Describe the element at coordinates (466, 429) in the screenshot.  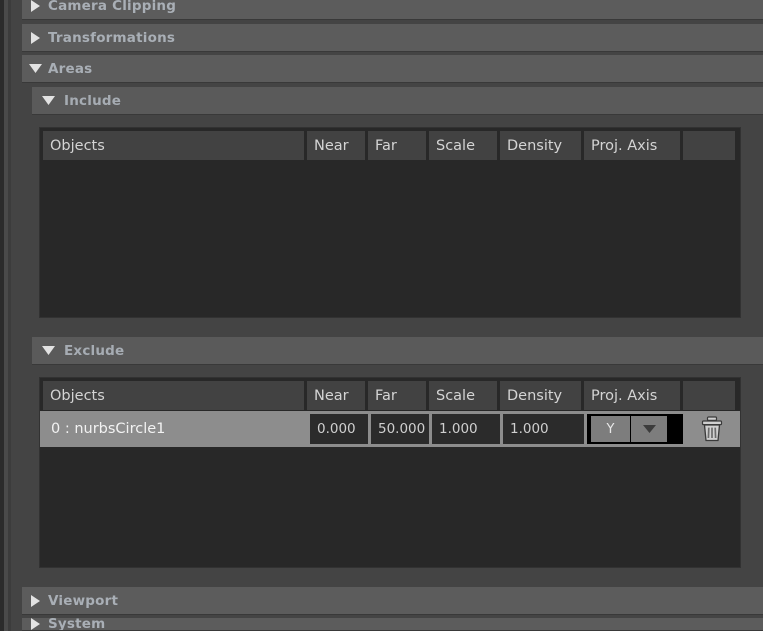
I see `field-scale: 1.000` at that location.